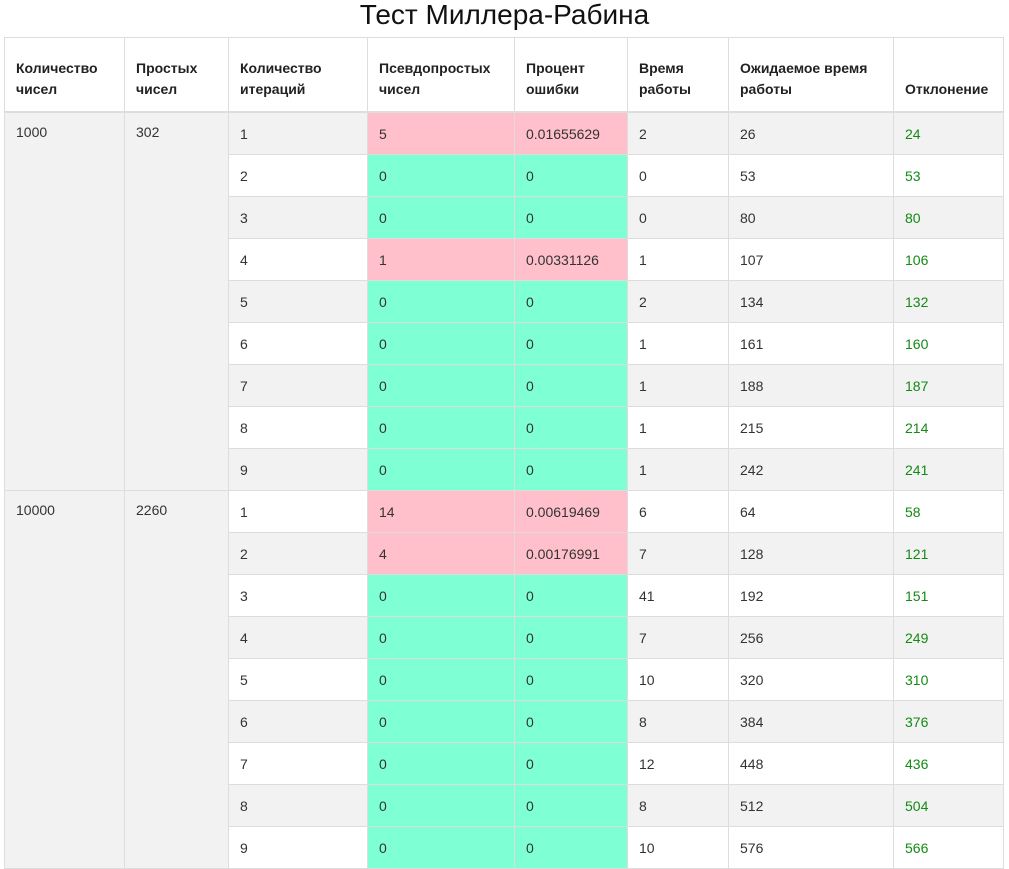  What do you see at coordinates (811, 427) in the screenshot?
I see `cell-expected-time: 215` at bounding box center [811, 427].